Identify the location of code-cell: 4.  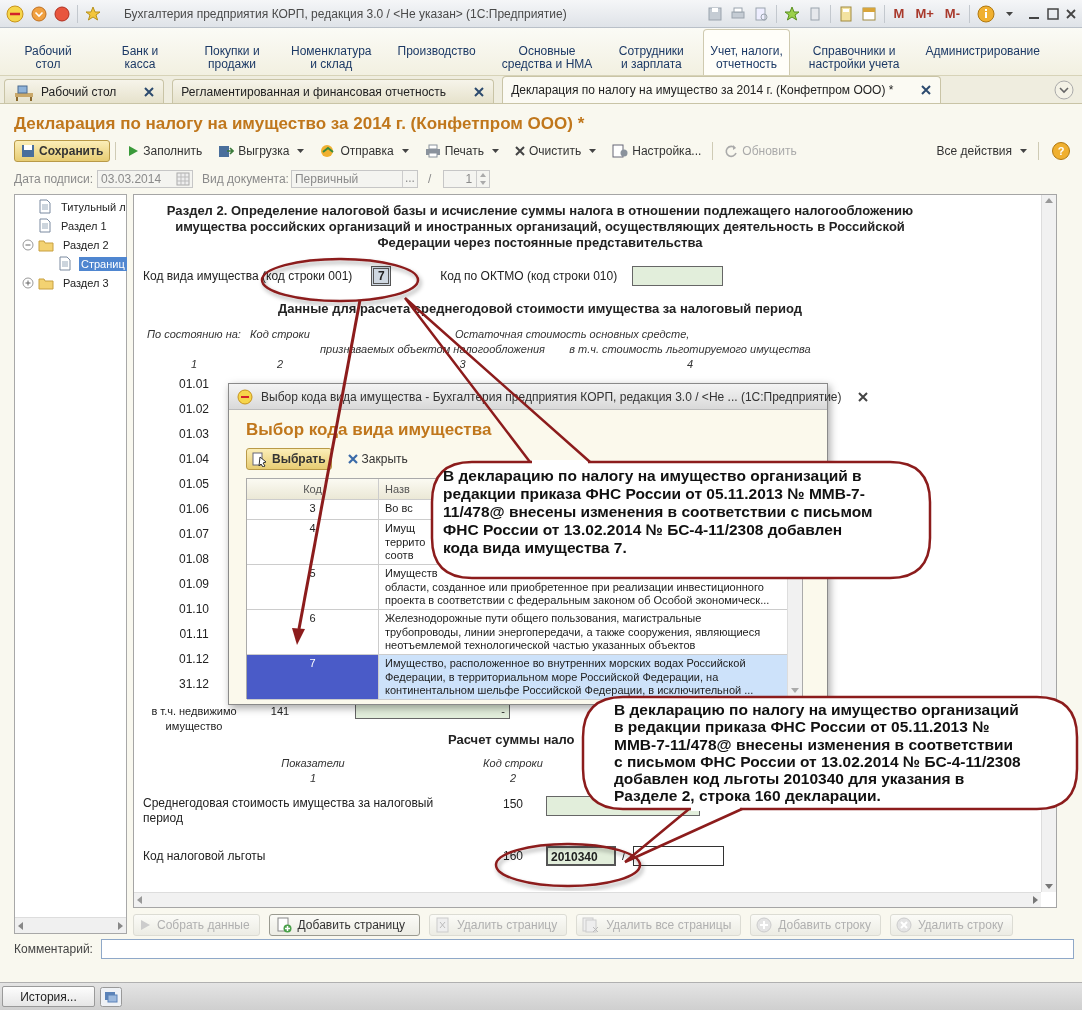
(313, 542).